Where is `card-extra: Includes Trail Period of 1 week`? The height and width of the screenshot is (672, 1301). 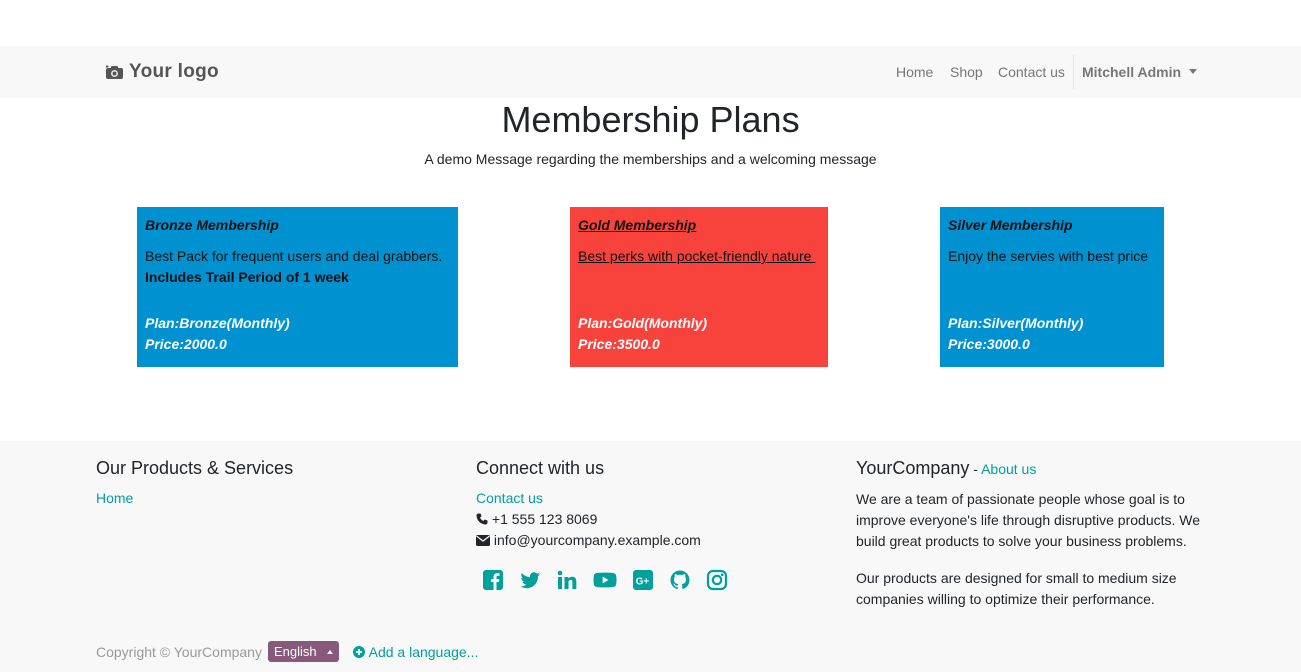
card-extra: Includes Trail Period of 1 week is located at coordinates (247, 277).